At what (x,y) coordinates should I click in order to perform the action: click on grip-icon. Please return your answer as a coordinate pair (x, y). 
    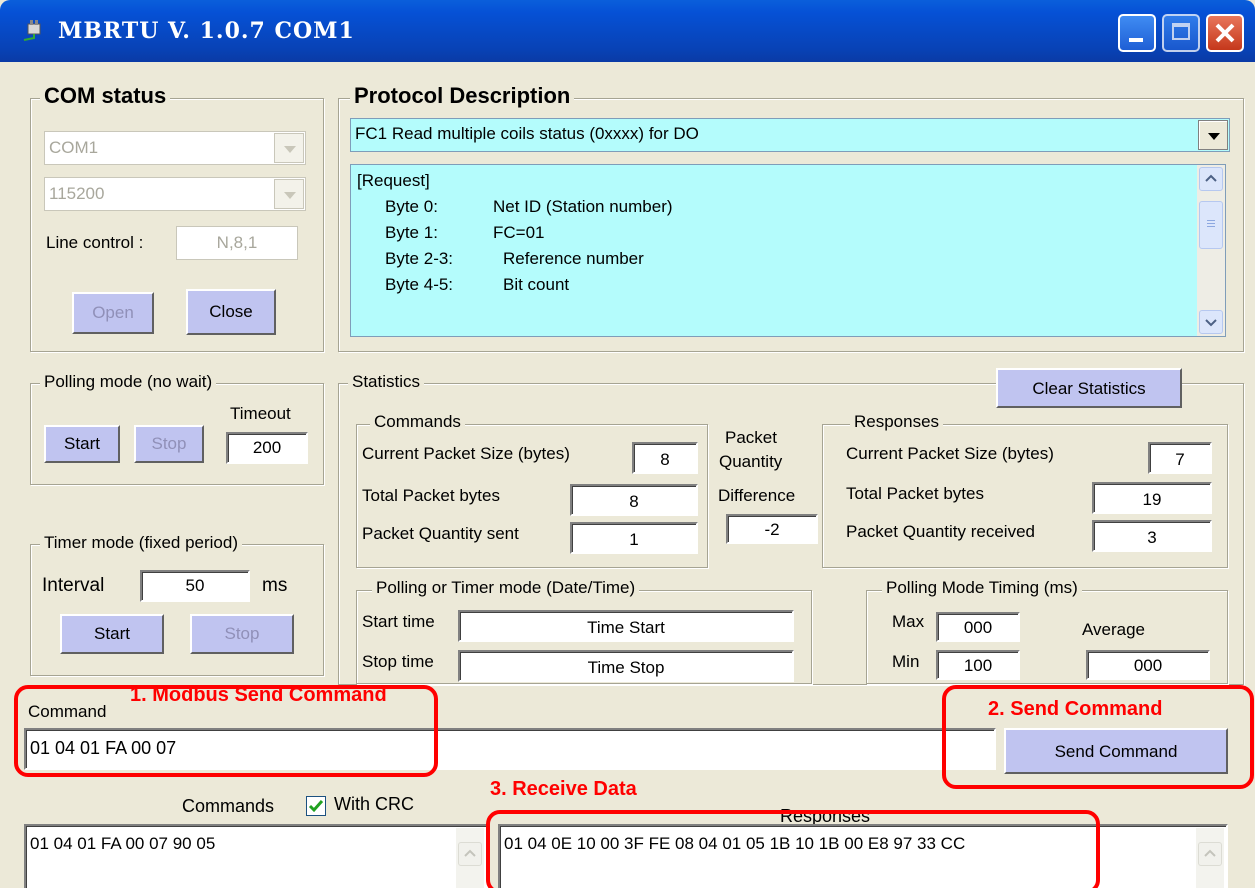
    Looking at the image, I should click on (1211, 220).